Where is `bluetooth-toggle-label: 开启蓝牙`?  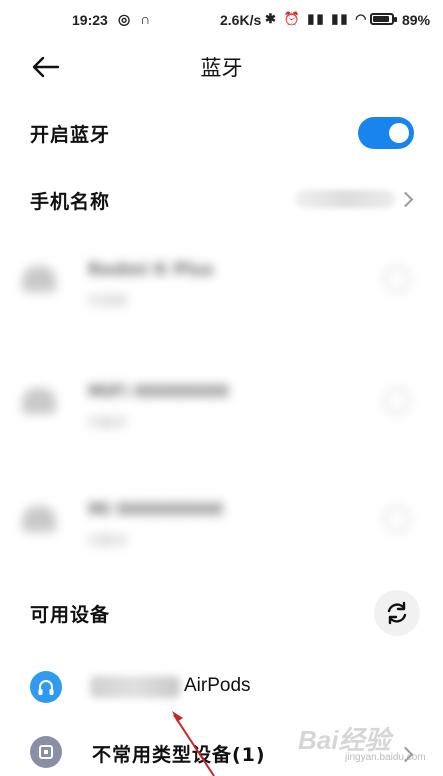 bluetooth-toggle-label: 开启蓝牙 is located at coordinates (70, 135).